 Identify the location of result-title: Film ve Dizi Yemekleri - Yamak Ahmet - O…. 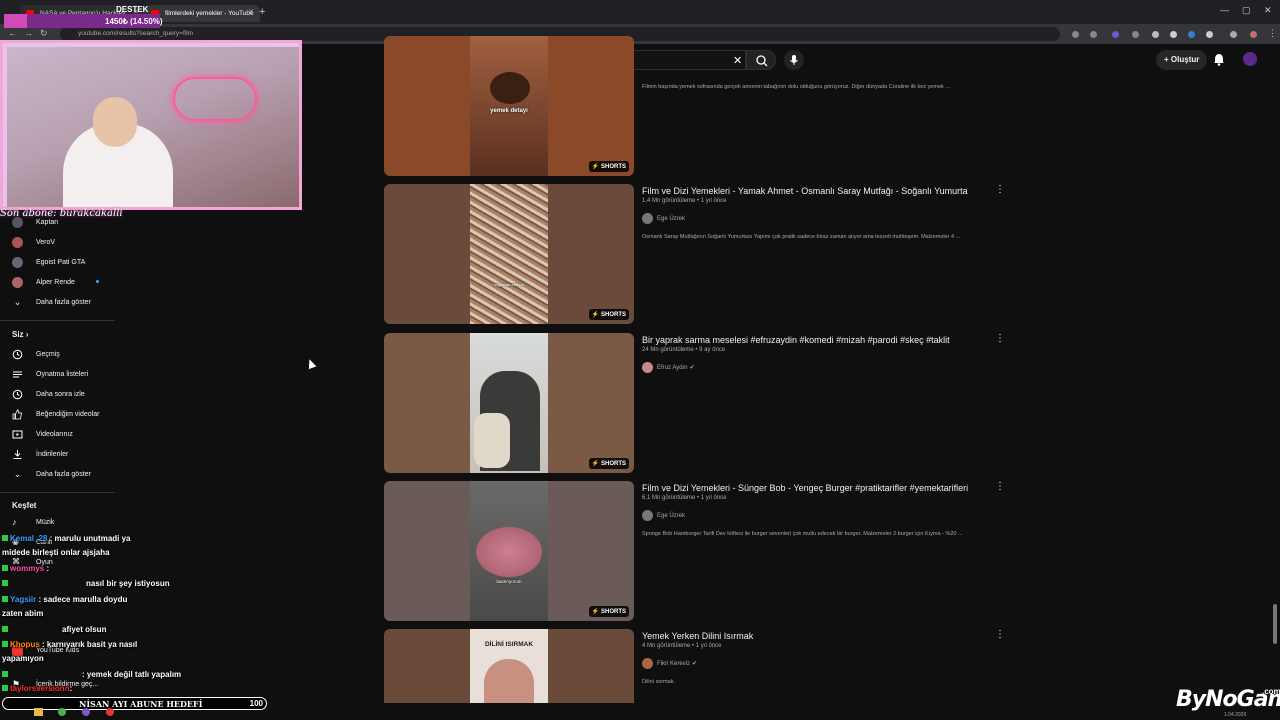
(812, 191).